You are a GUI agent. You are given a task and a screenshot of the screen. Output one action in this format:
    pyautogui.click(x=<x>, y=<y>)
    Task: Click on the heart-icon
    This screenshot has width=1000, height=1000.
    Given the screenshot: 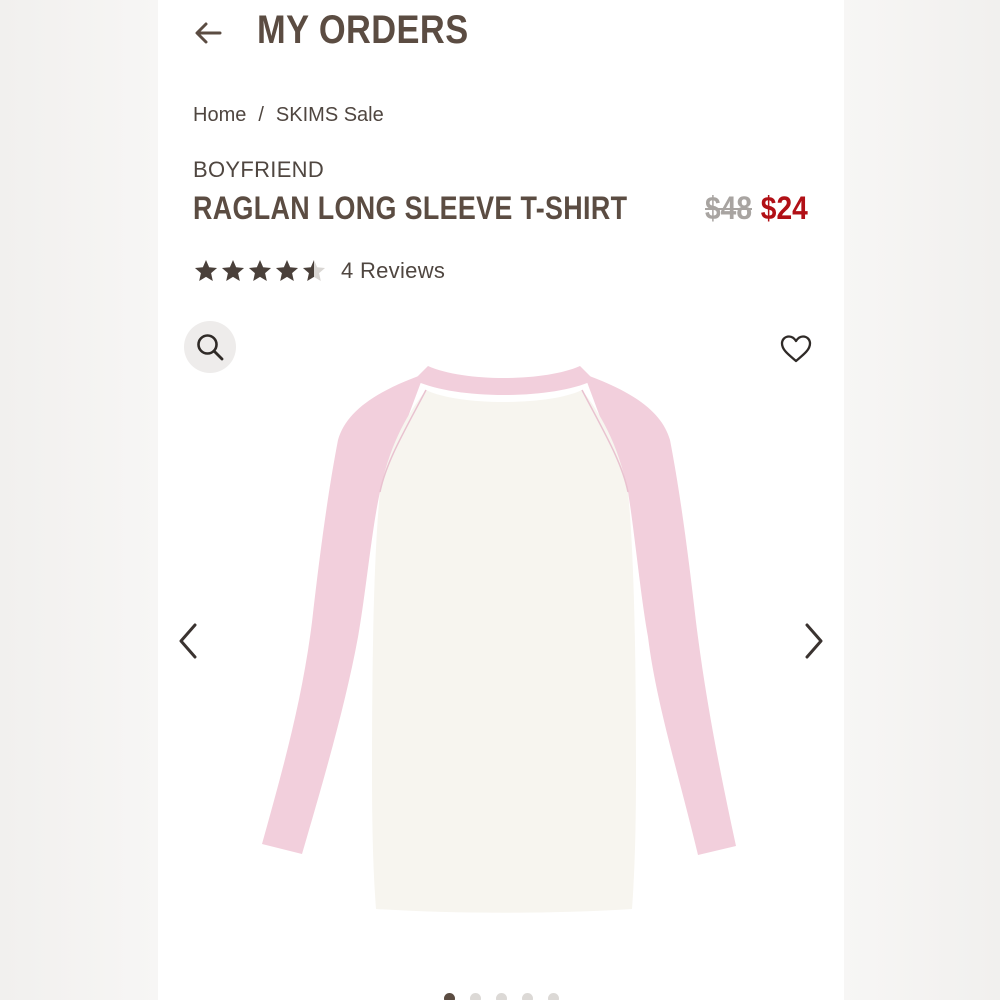 What is the action you would take?
    pyautogui.click(x=796, y=349)
    